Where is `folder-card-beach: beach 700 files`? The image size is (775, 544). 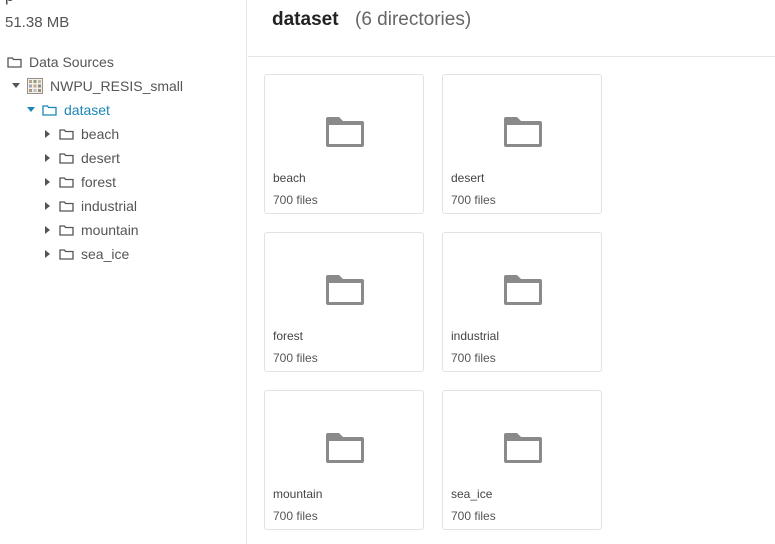
folder-card-beach: beach 700 files is located at coordinates (344, 144).